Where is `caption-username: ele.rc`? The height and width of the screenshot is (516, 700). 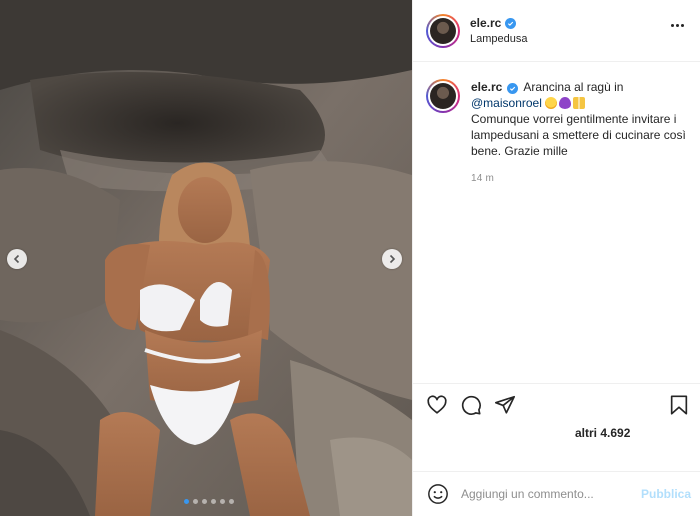
caption-username: ele.rc is located at coordinates (486, 87).